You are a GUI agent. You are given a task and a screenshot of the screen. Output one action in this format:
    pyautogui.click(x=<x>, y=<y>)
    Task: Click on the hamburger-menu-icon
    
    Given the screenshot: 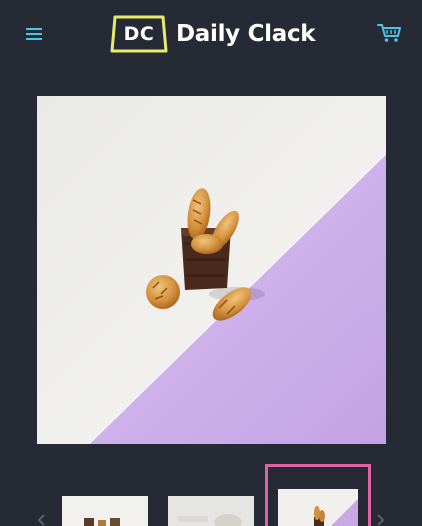 What is the action you would take?
    pyautogui.click(x=34, y=34)
    